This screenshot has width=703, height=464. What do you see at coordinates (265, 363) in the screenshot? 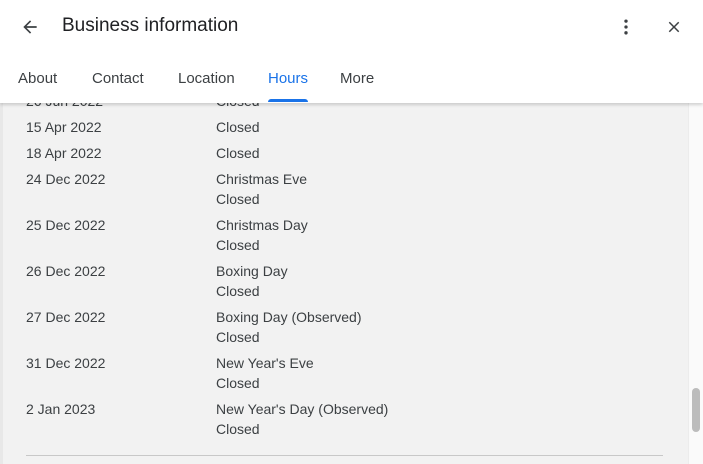
I see `holiday-name: New Year's Eve` at bounding box center [265, 363].